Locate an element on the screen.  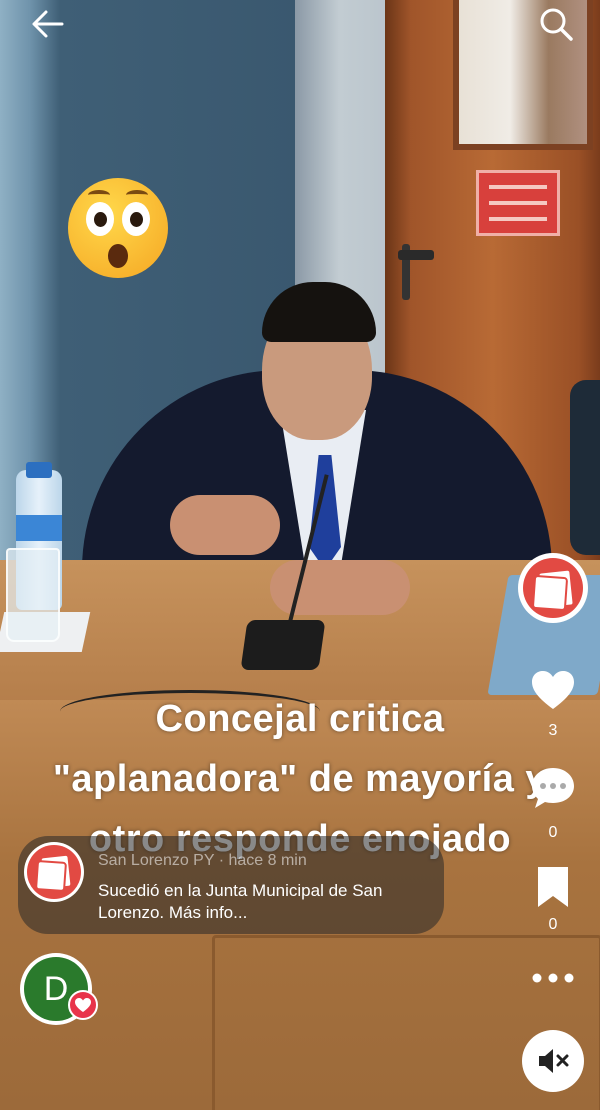
more-options-button is located at coordinates (553, 978).